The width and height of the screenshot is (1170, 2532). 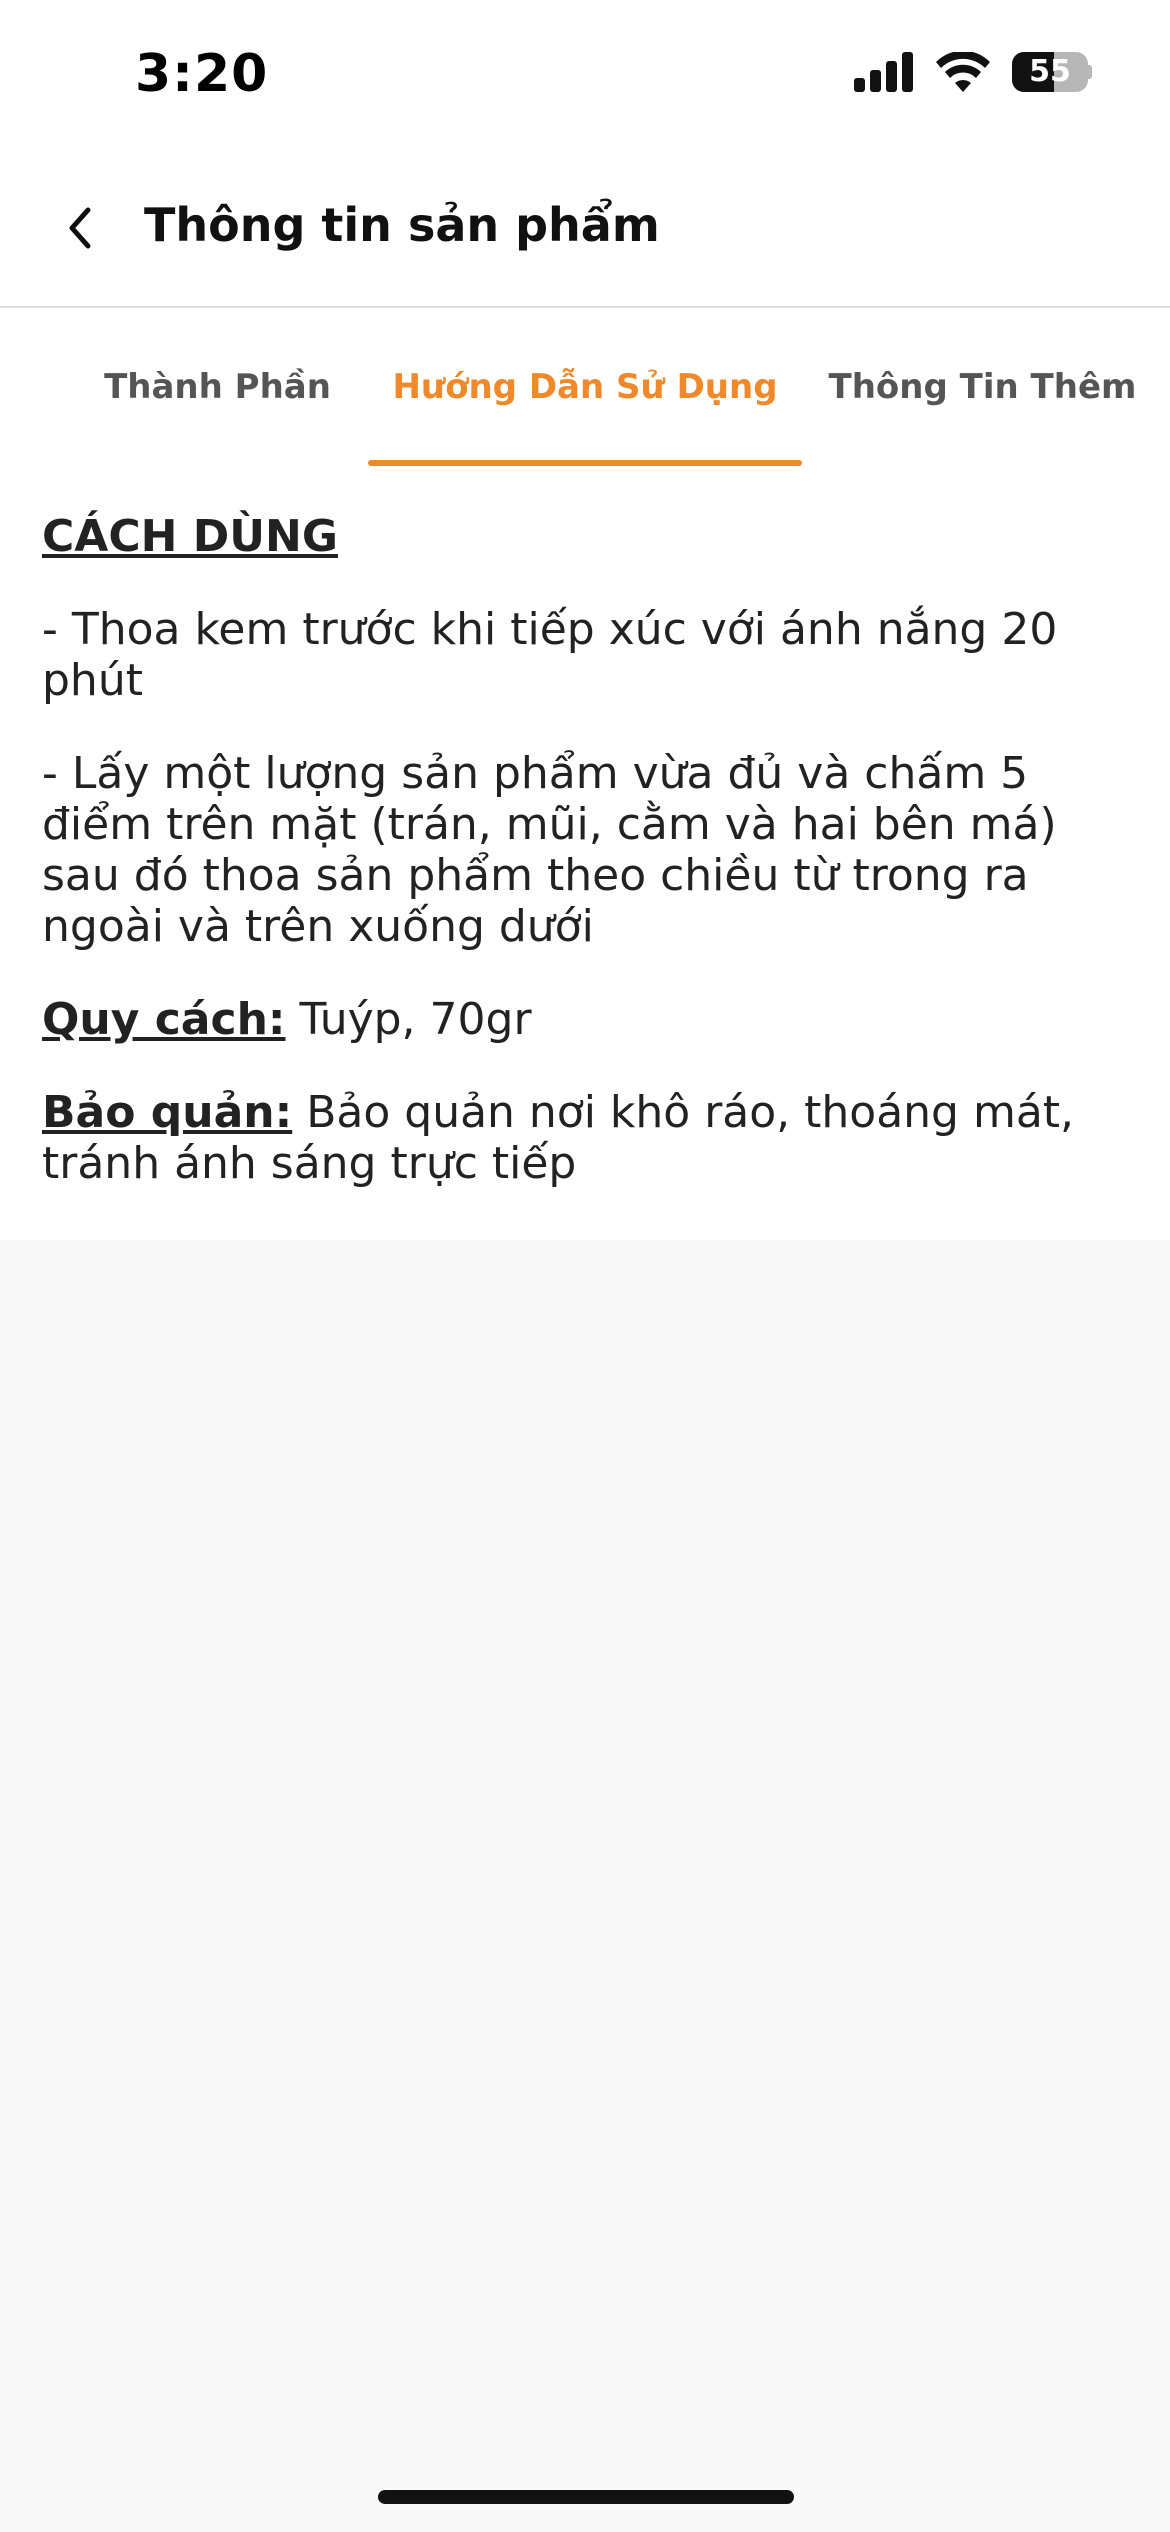 I want to click on status-time: 3:20, so click(x=202, y=74).